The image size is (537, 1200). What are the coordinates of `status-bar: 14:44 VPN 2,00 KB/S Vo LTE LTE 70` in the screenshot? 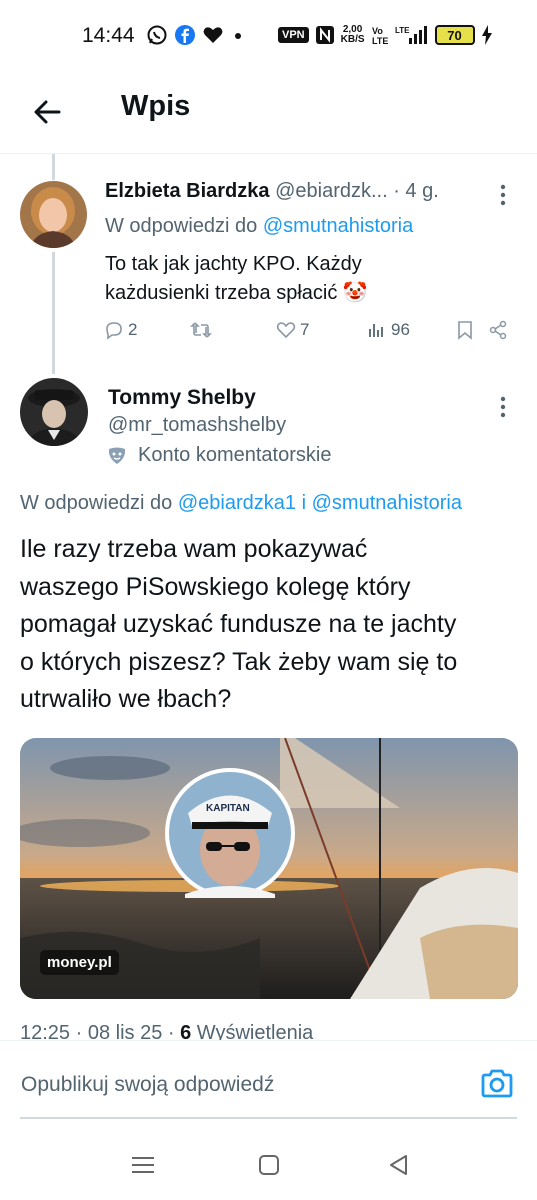 It's located at (268, 35).